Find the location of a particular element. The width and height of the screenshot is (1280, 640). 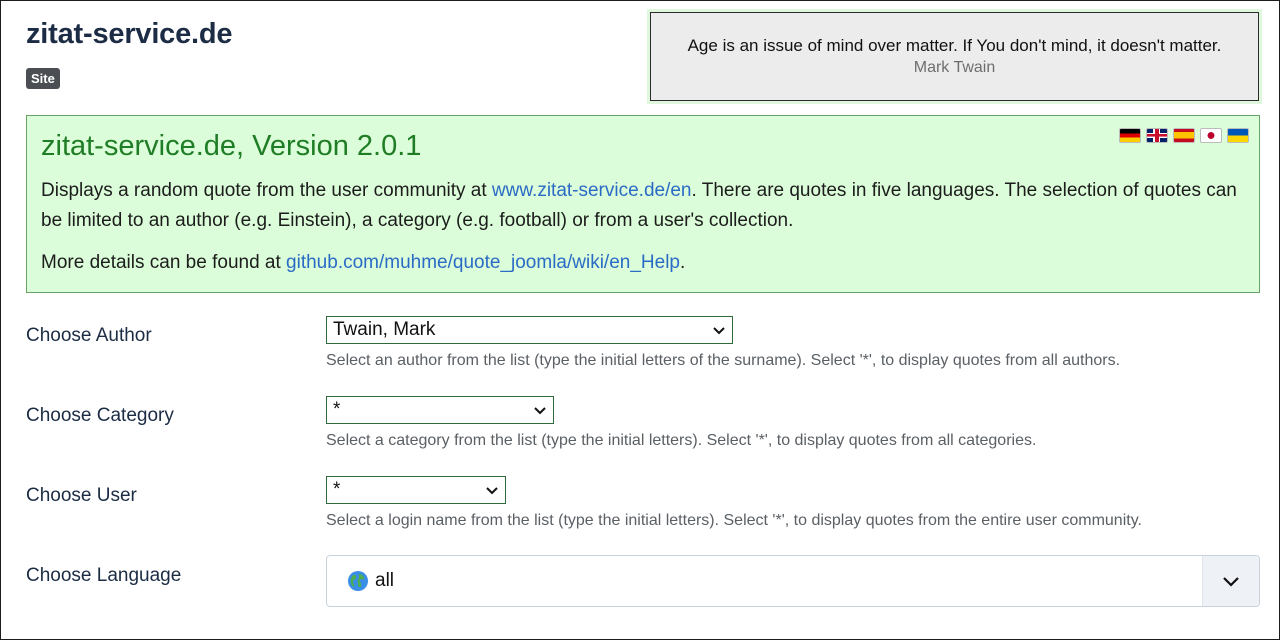

category-select-value: * is located at coordinates (337, 409).